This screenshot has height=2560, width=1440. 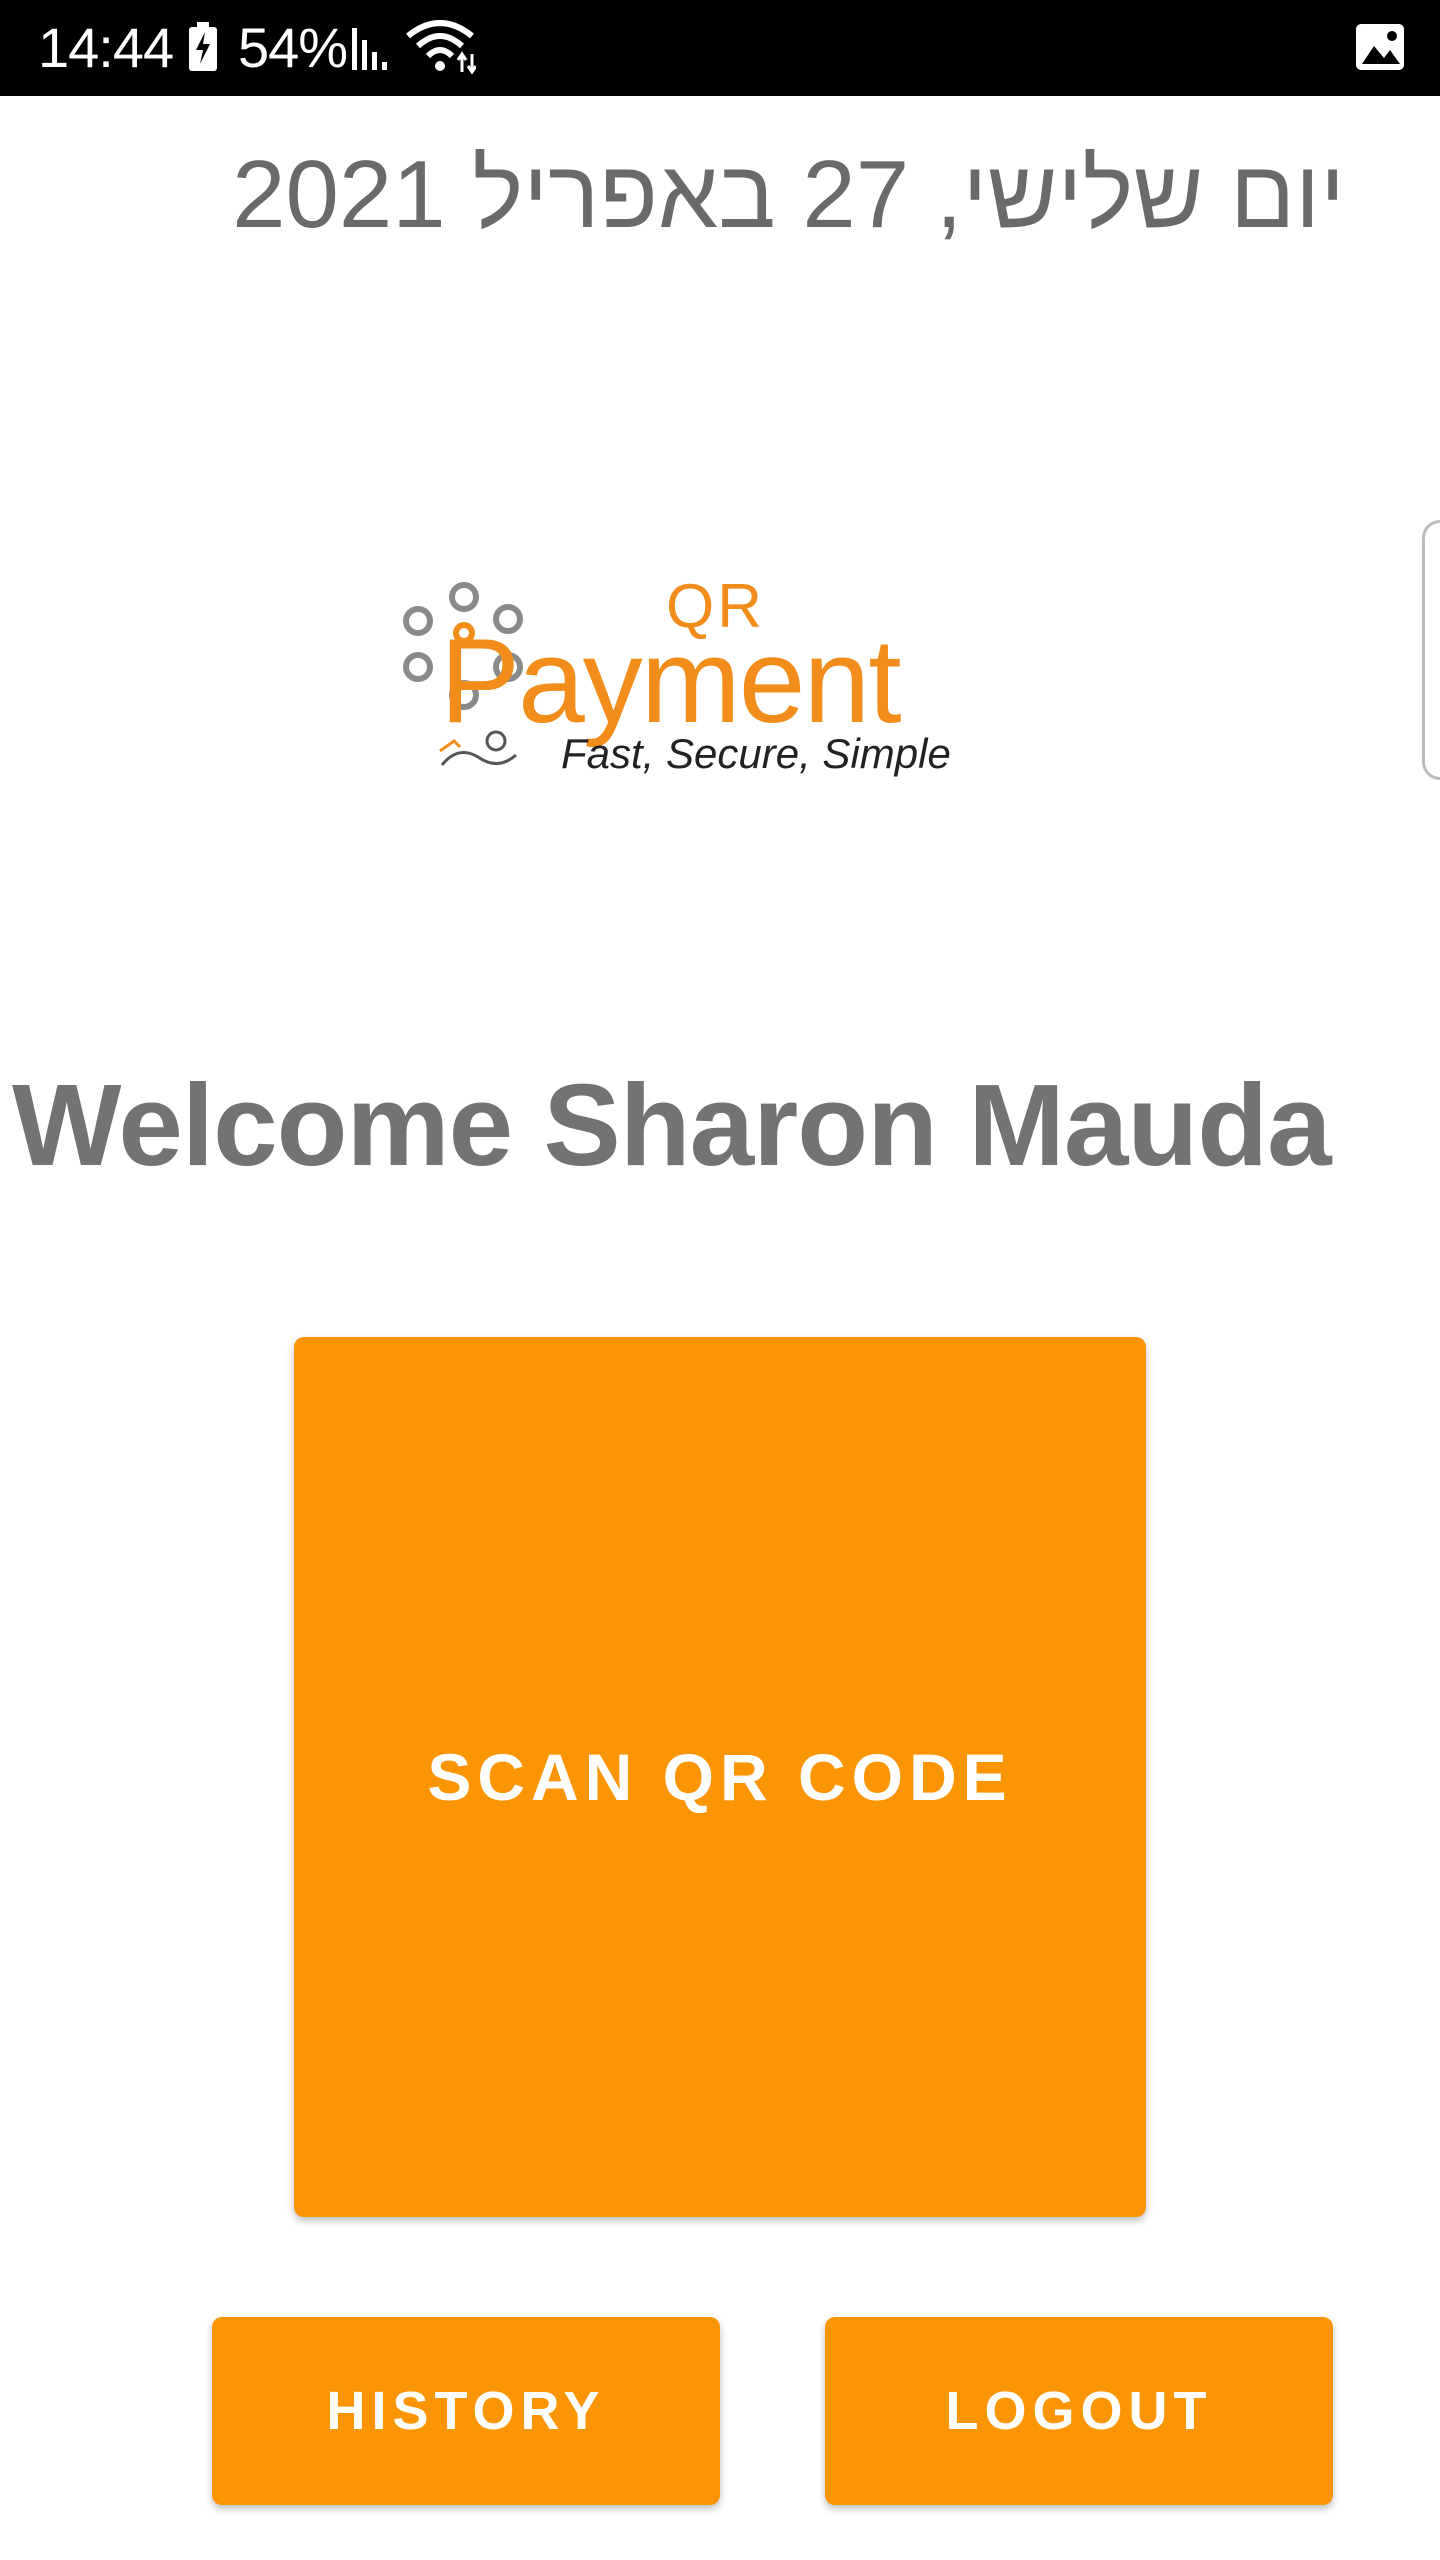 What do you see at coordinates (466, 2411) in the screenshot?
I see `history-button: HISTORY` at bounding box center [466, 2411].